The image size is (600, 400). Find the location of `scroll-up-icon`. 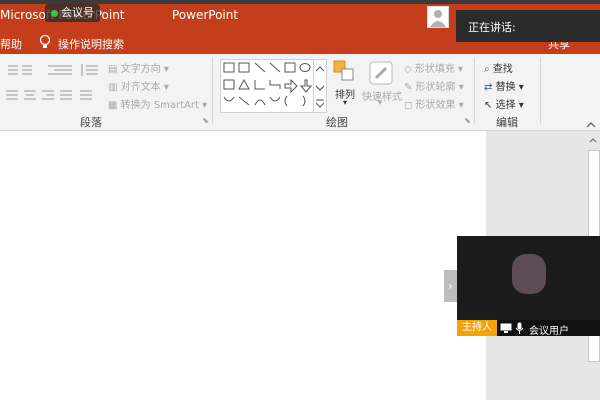

scroll-up-icon is located at coordinates (593, 137).